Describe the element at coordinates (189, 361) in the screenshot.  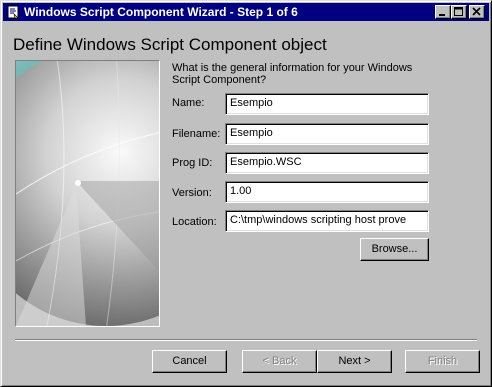
I see `cancel-button: Cancel` at that location.